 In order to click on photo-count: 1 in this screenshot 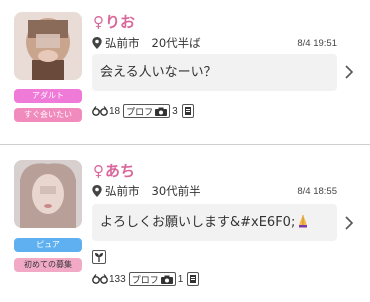, I will do `click(180, 279)`.